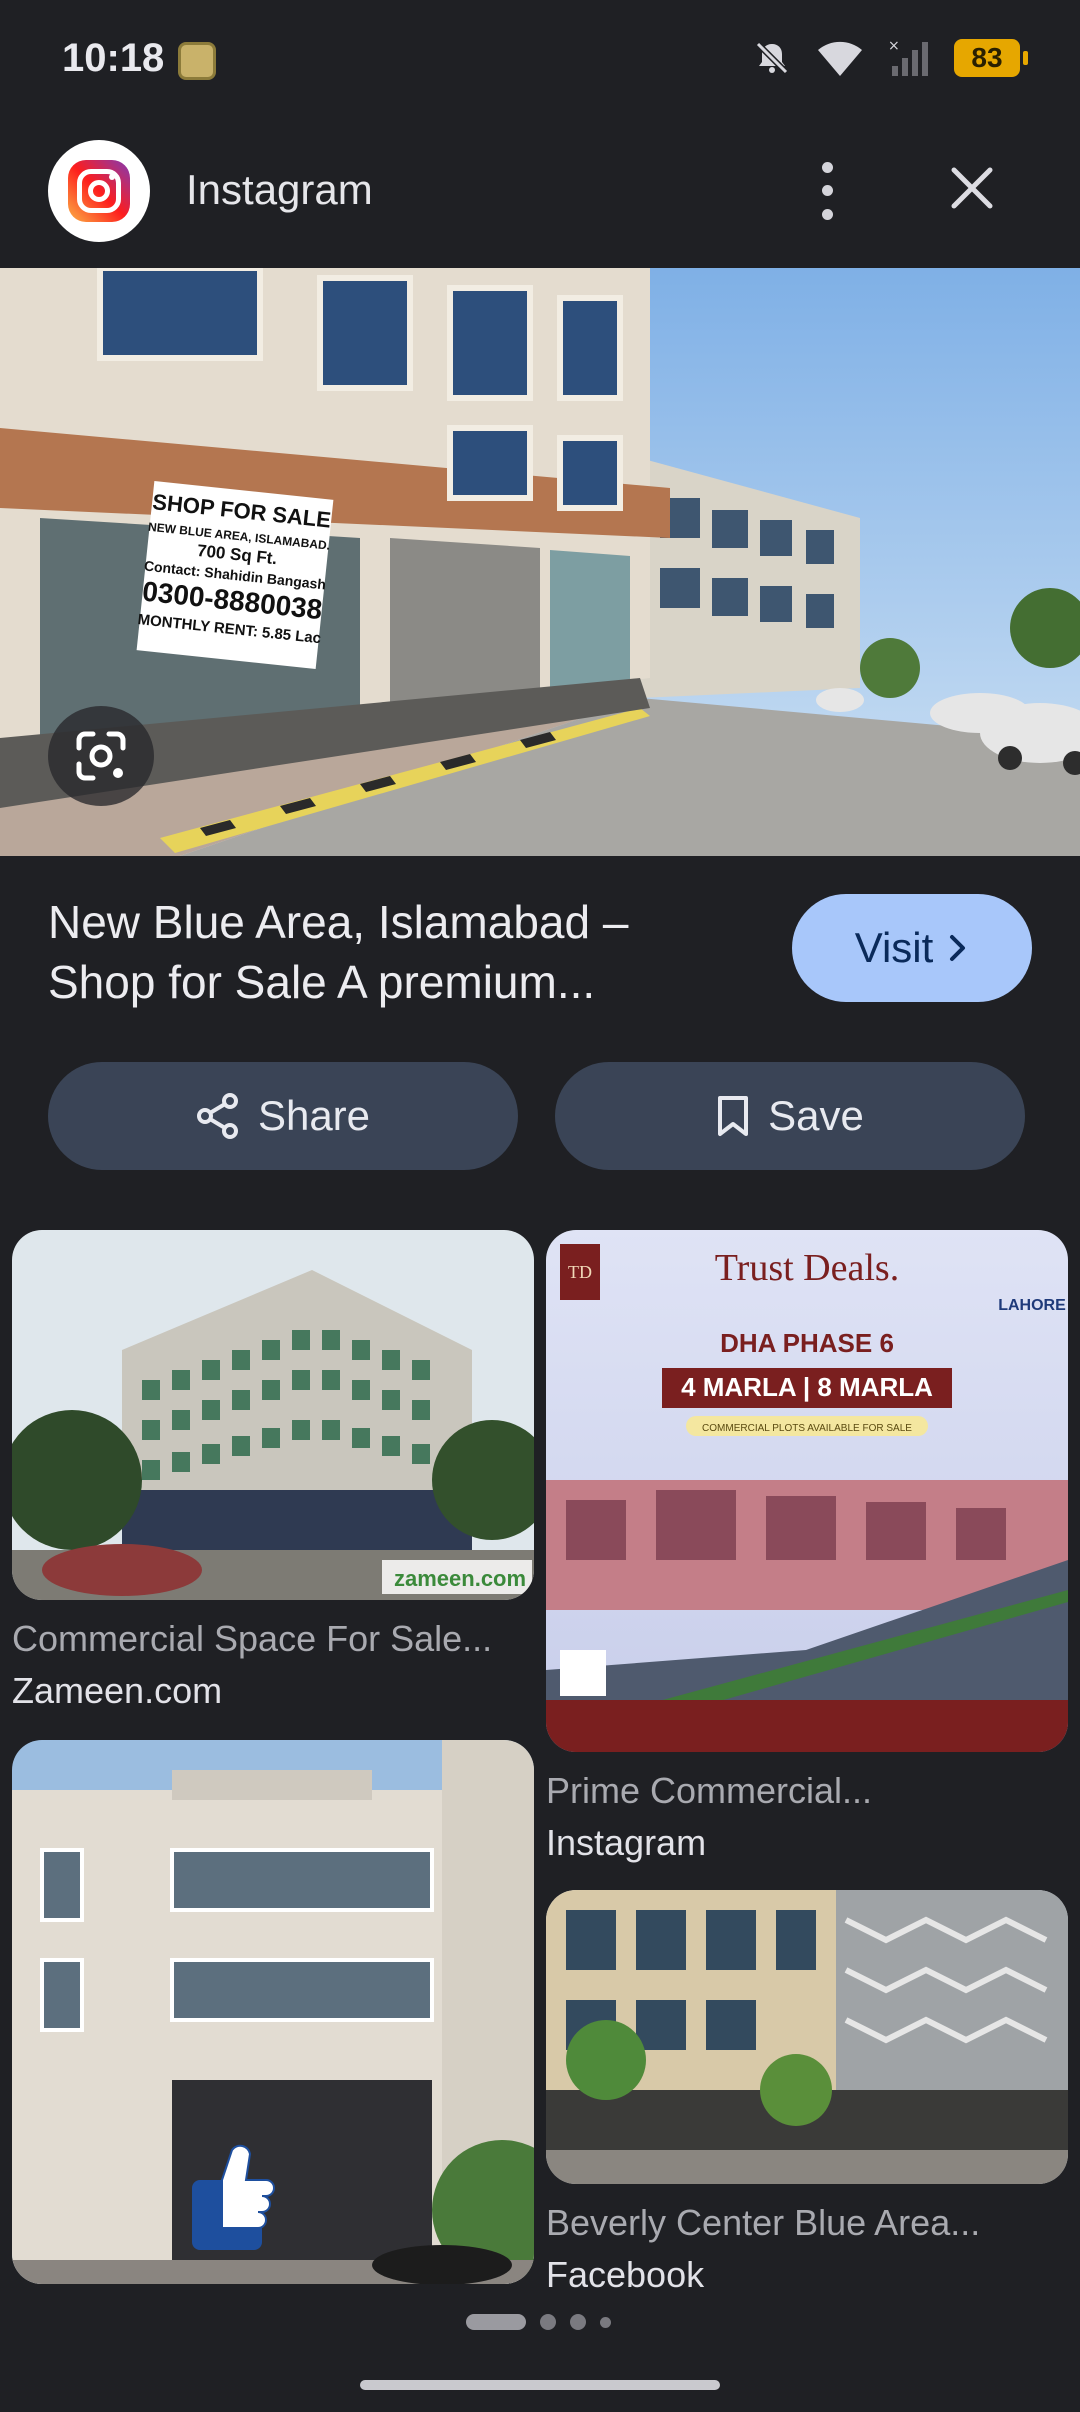  Describe the element at coordinates (117, 1690) in the screenshot. I see `related-source: Zameen.com` at that location.